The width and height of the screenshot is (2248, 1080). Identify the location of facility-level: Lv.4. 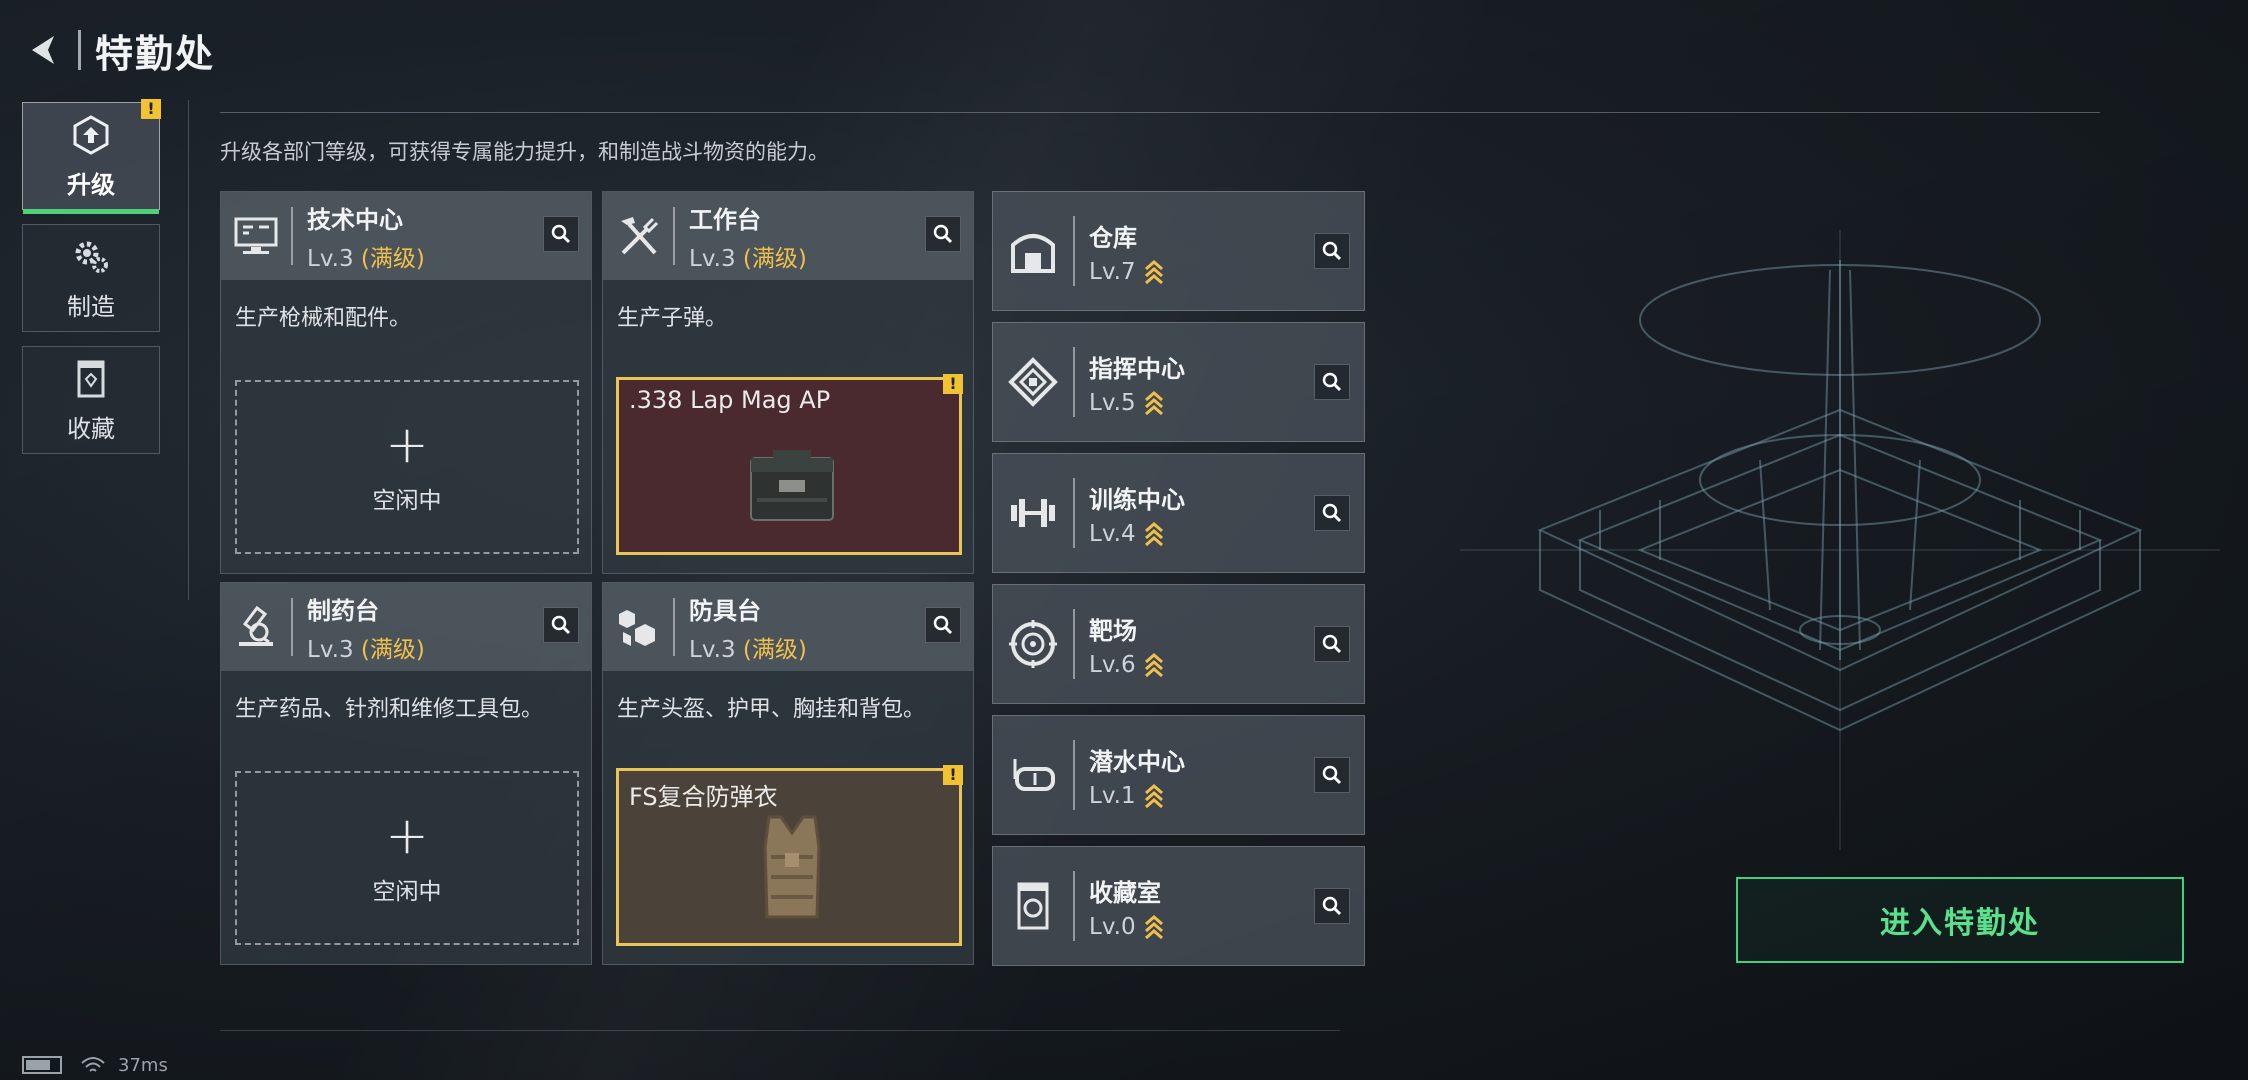
(1137, 534).